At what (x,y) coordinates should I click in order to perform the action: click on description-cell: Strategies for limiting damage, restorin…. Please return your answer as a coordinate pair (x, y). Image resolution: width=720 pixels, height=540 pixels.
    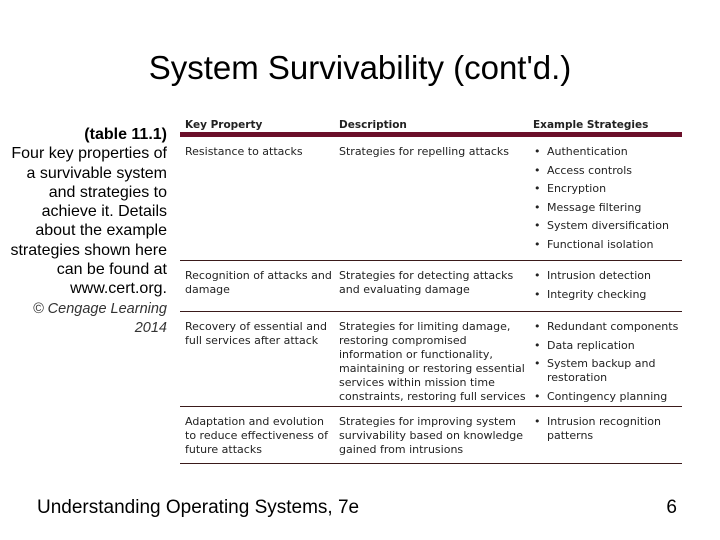
    Looking at the image, I should click on (432, 361).